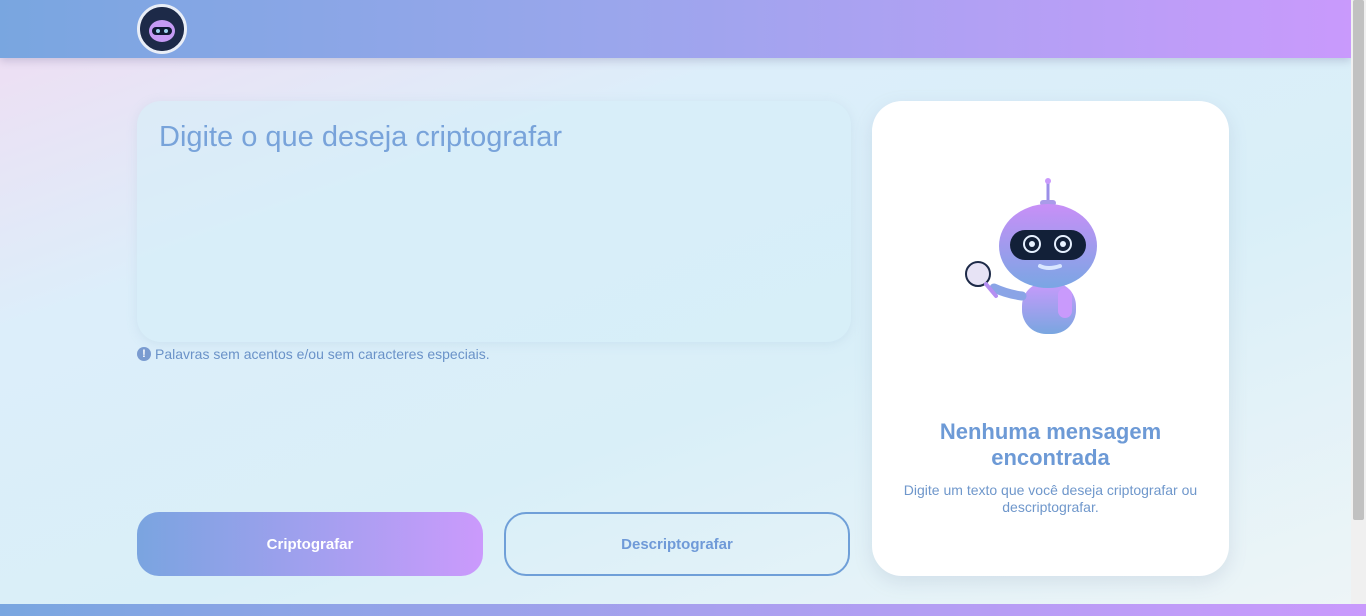 This screenshot has width=1366, height=616. What do you see at coordinates (675, 29) in the screenshot?
I see `top-header` at bounding box center [675, 29].